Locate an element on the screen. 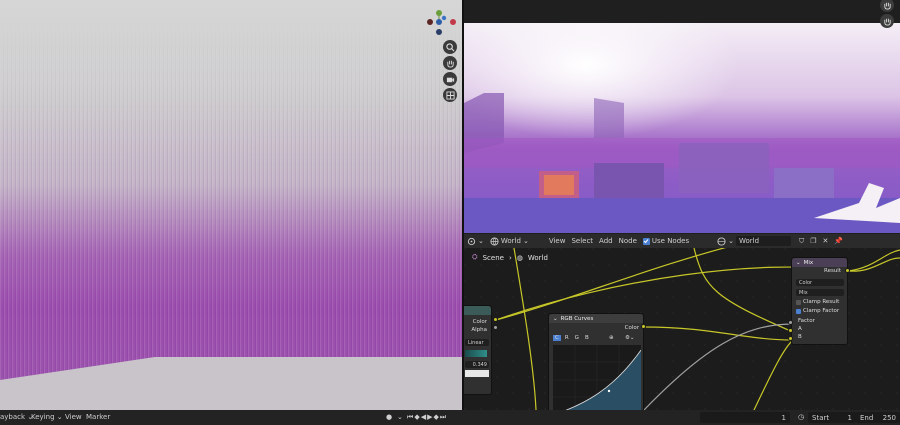 This screenshot has height=425, width=900. tab-channel-g: G is located at coordinates (577, 338).